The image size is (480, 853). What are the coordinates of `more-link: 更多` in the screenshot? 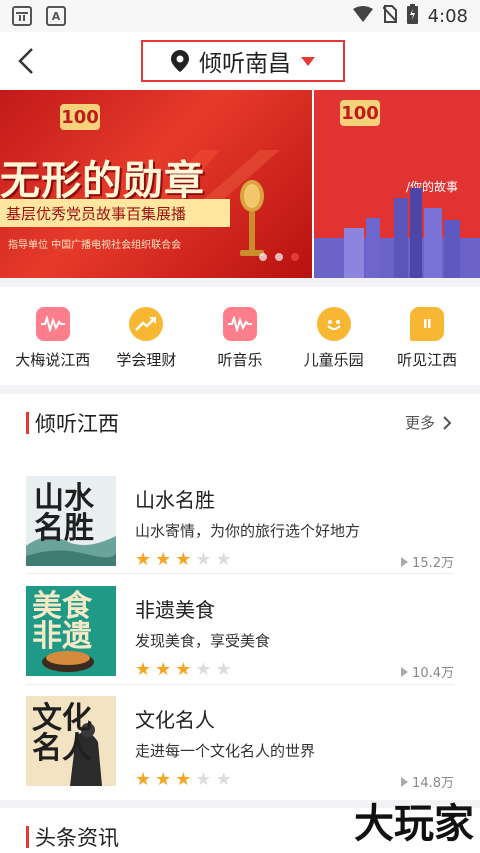 It's located at (428, 422).